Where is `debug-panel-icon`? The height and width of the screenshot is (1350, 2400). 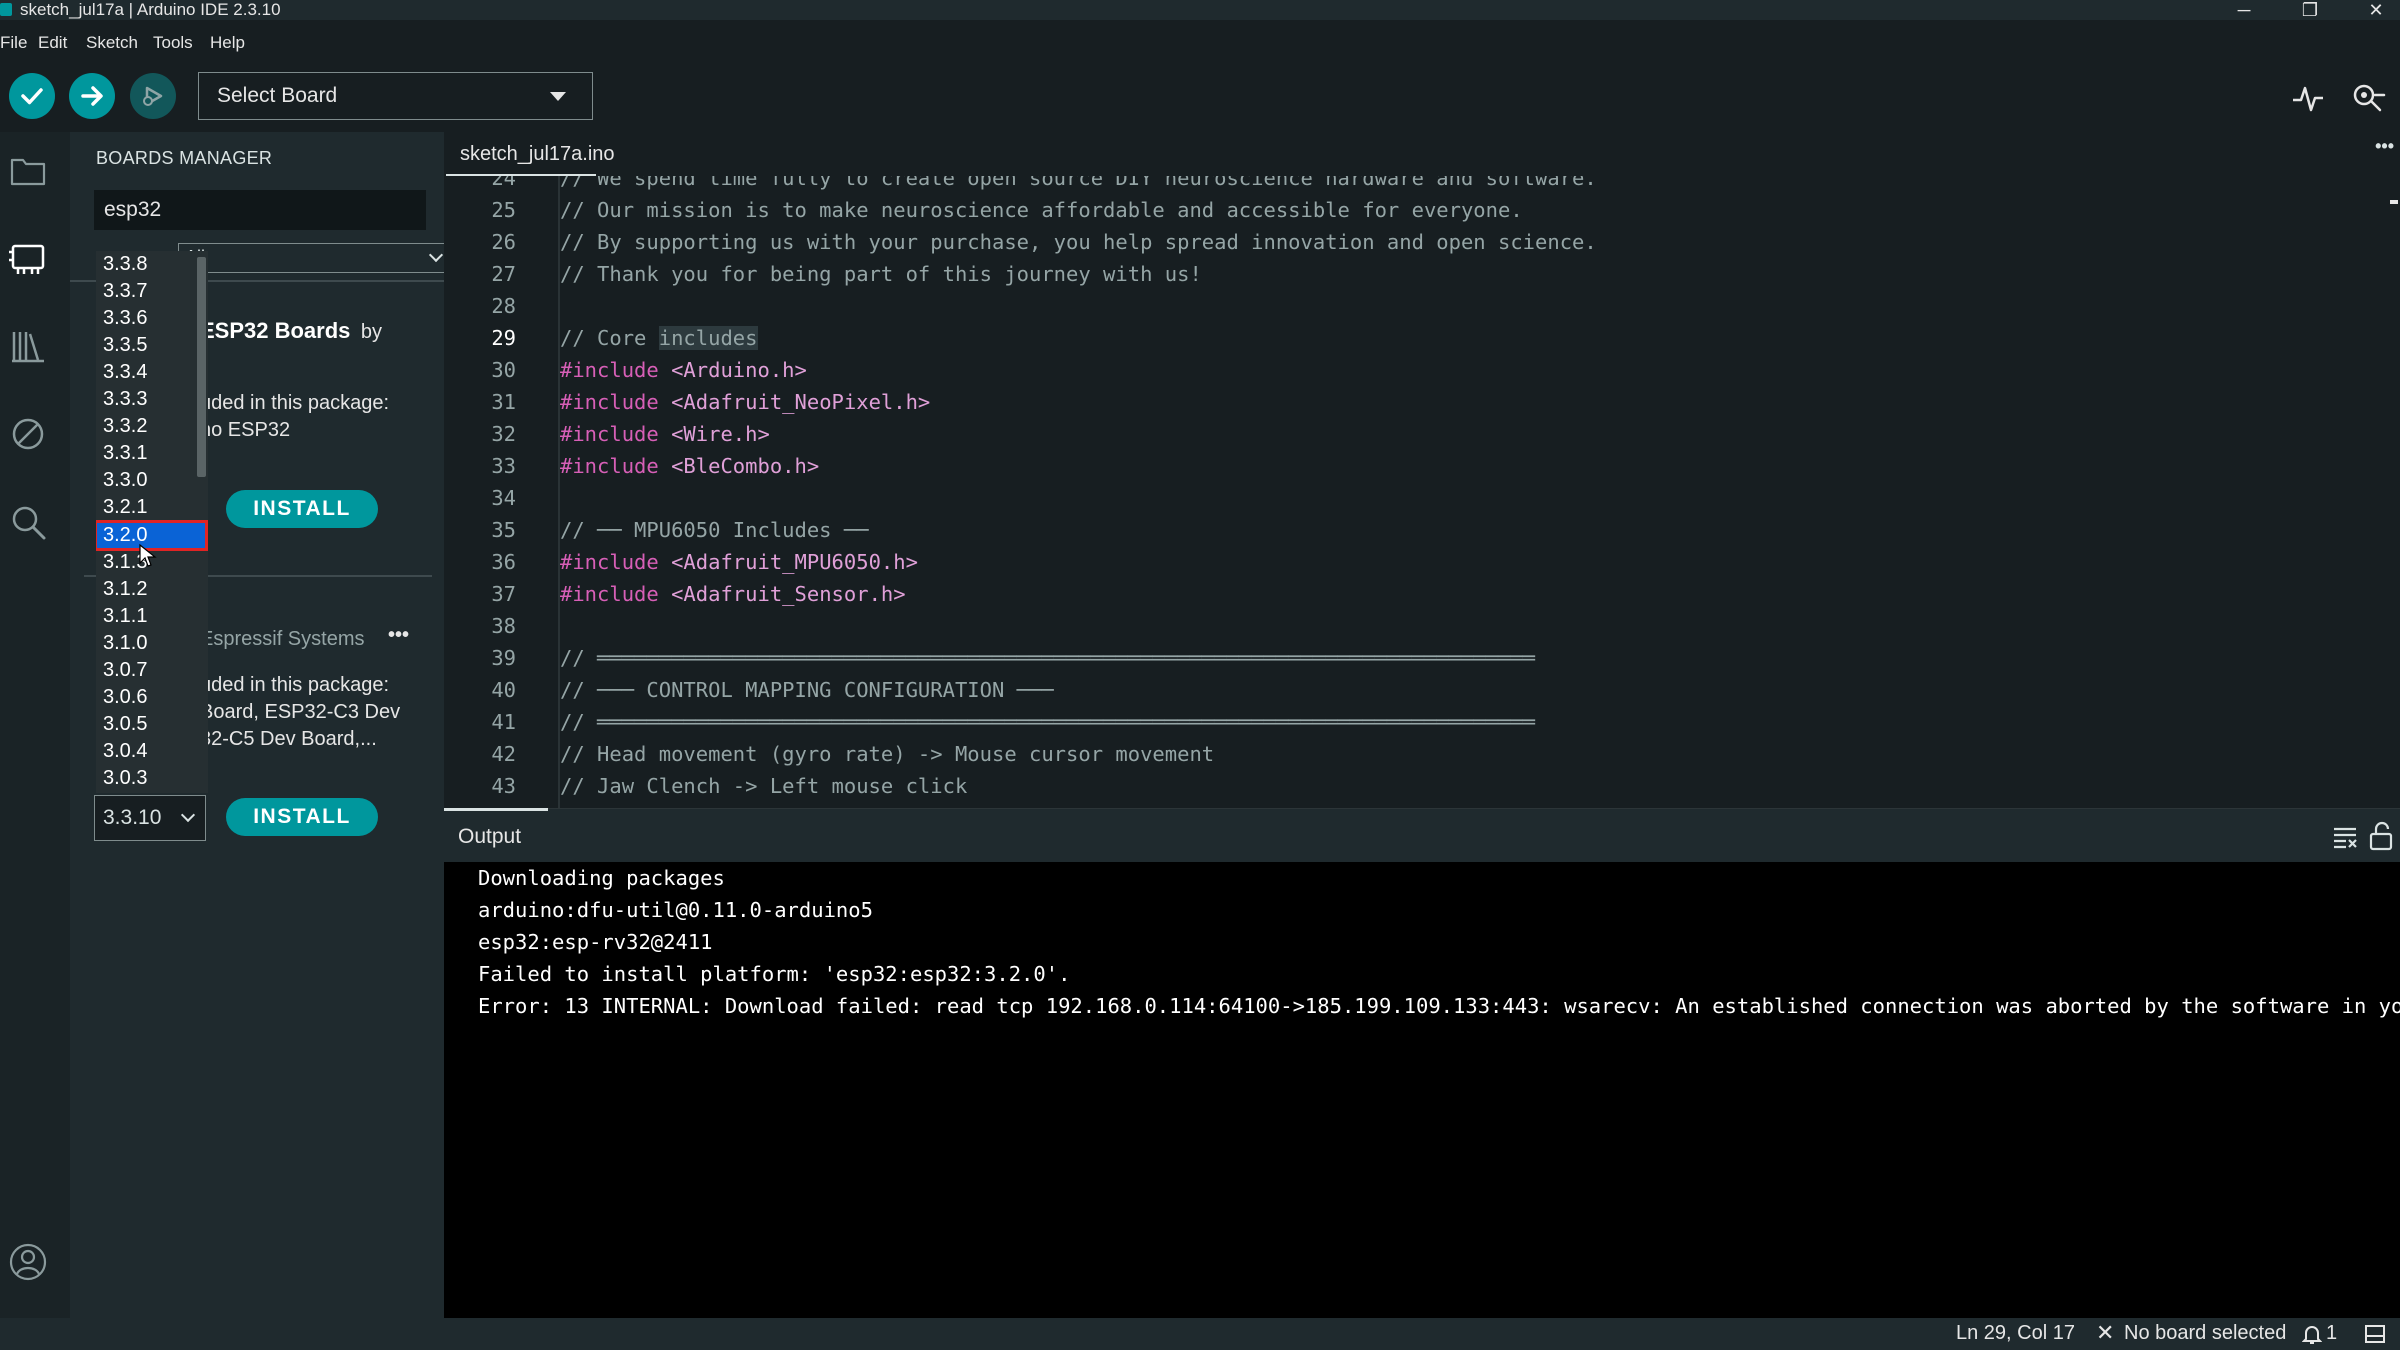
debug-panel-icon is located at coordinates (28, 434).